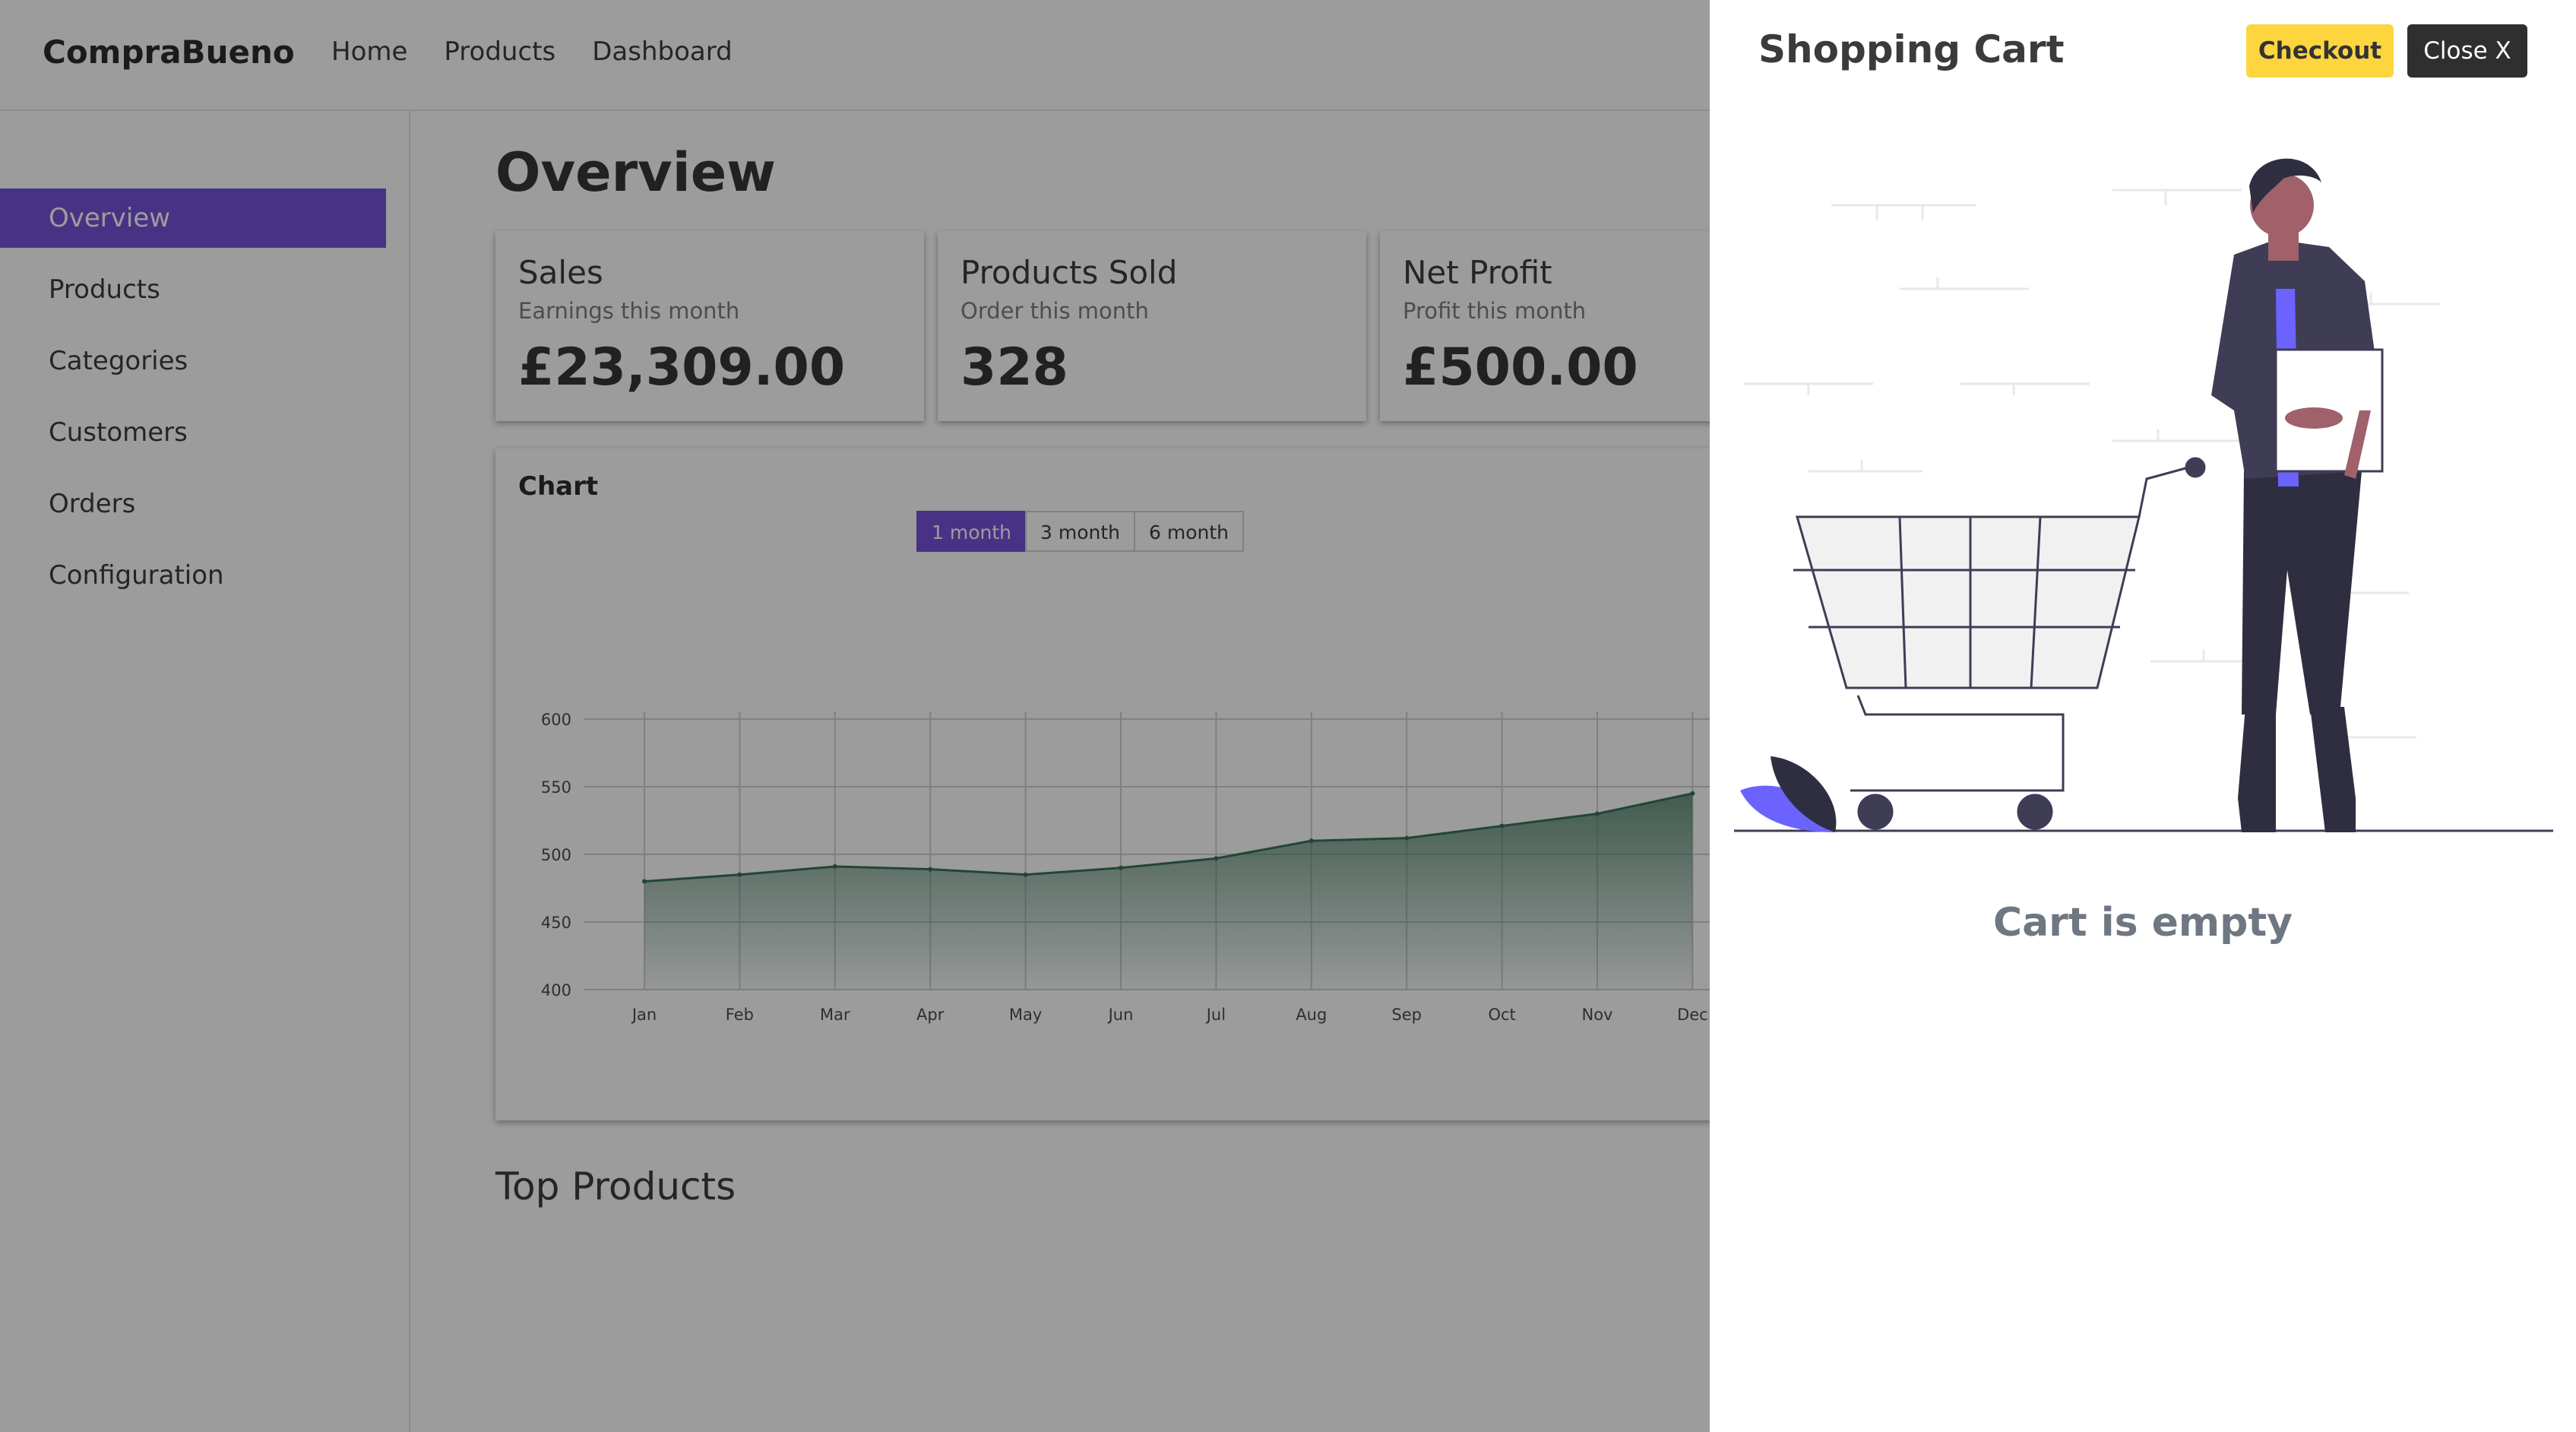 The height and width of the screenshot is (1432, 2576). What do you see at coordinates (2467, 51) in the screenshot?
I see `close-cart-button: Close X` at bounding box center [2467, 51].